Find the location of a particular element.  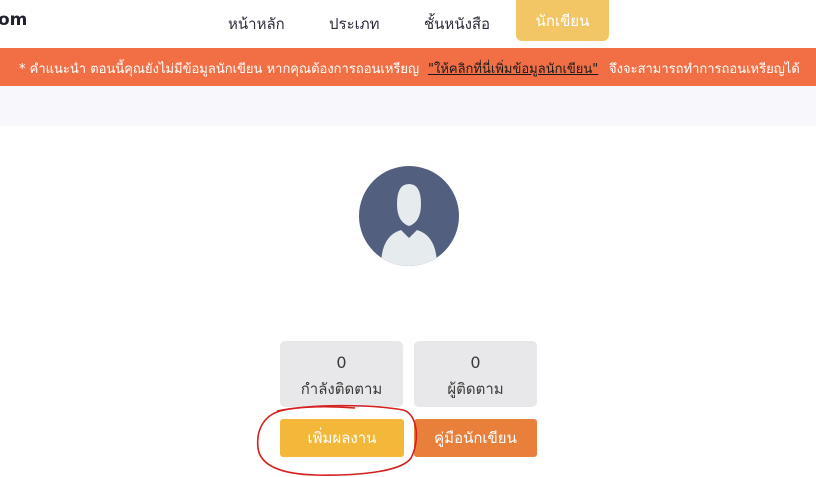

followers-count: 0 is located at coordinates (475, 362).